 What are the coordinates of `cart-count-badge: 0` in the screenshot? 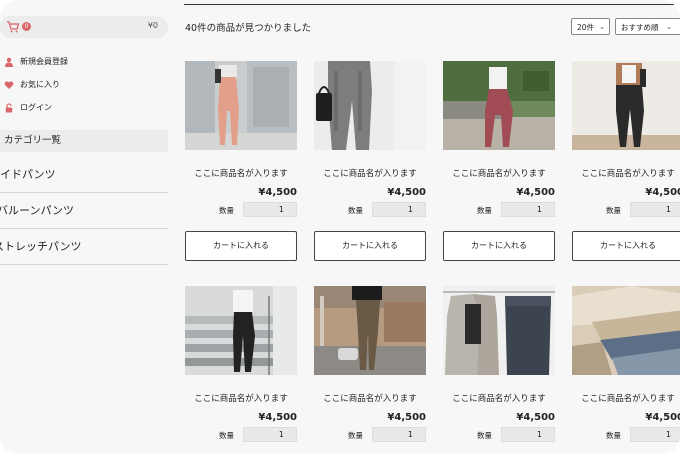 It's located at (26, 26).